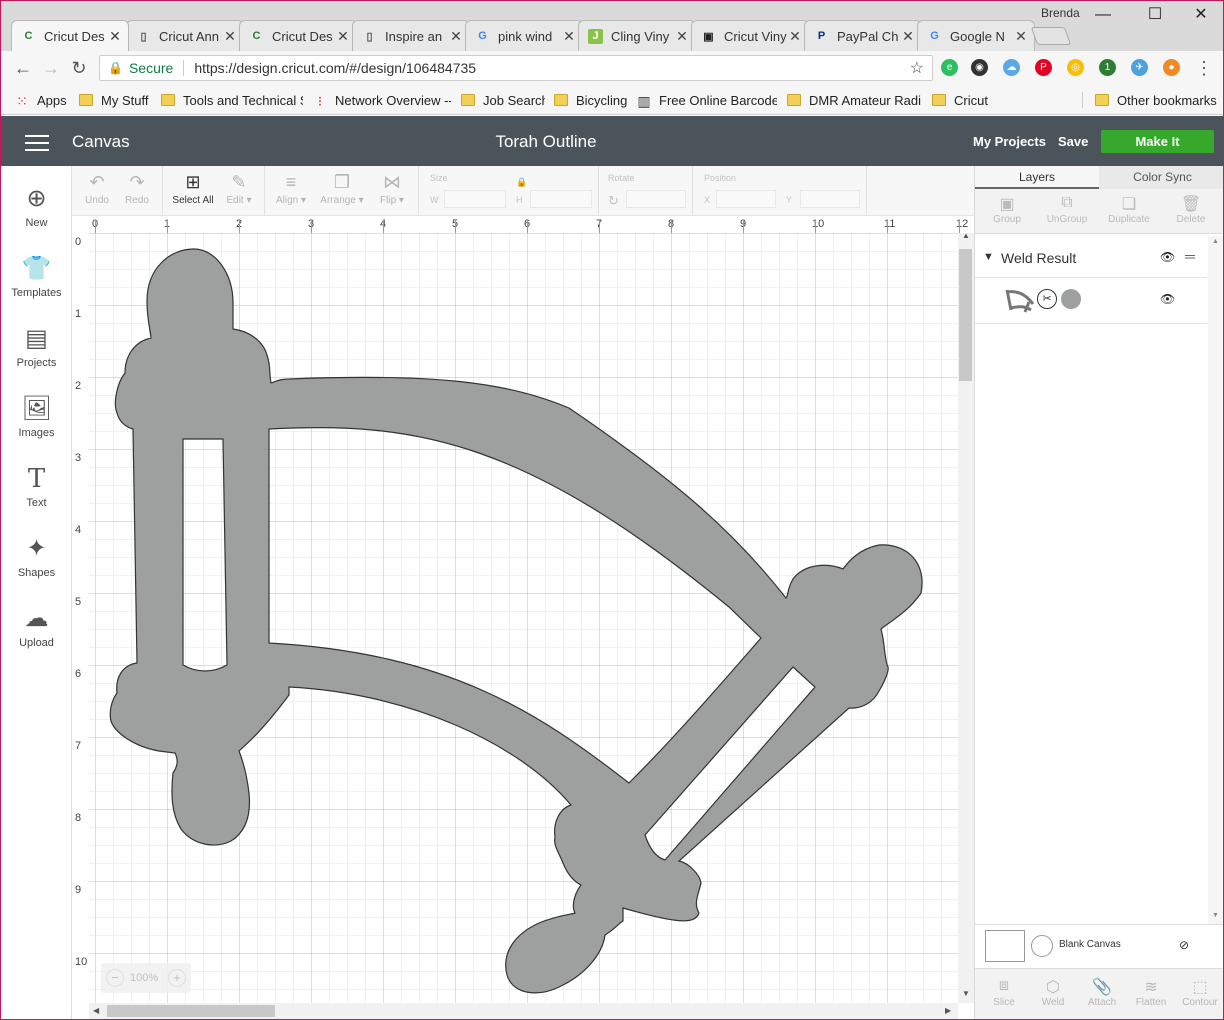  What do you see at coordinates (1005, 946) in the screenshot?
I see `blank-canvas-swatch` at bounding box center [1005, 946].